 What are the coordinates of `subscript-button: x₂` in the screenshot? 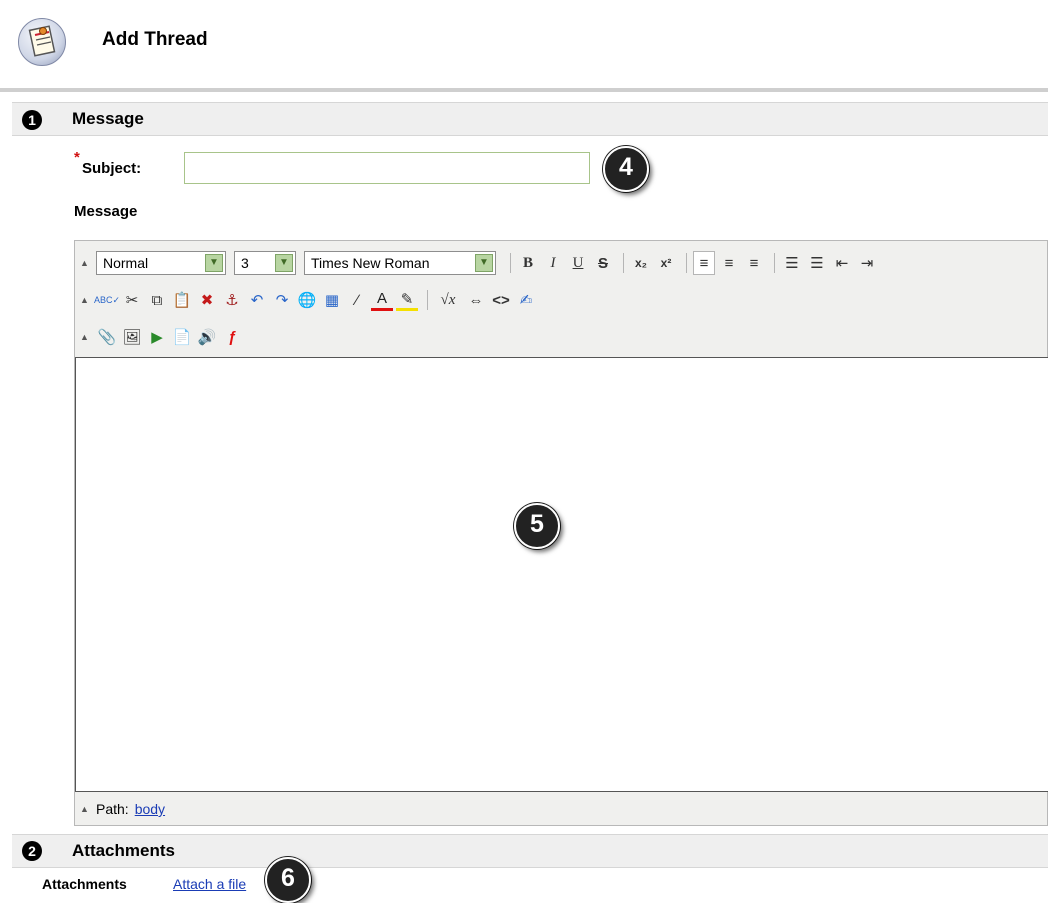 It's located at (641, 263).